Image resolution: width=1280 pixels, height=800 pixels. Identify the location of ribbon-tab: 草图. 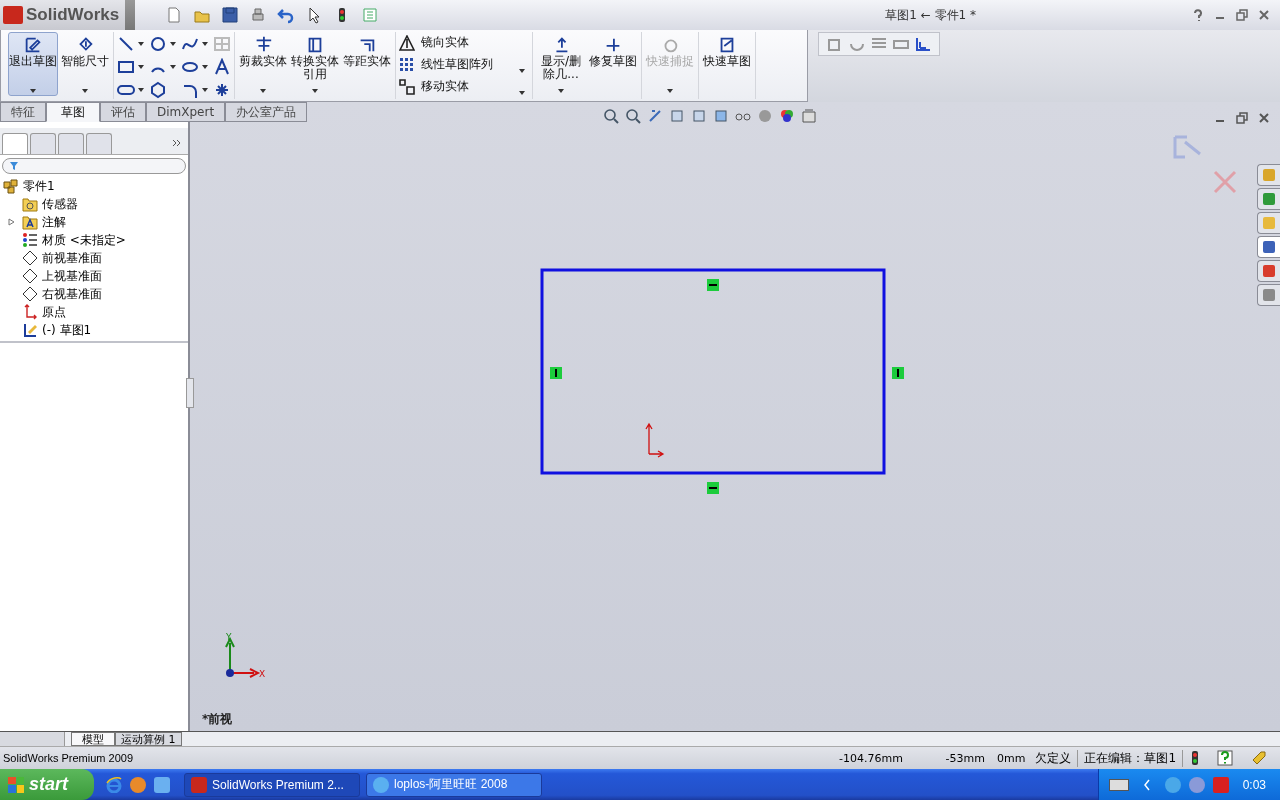
(73, 112).